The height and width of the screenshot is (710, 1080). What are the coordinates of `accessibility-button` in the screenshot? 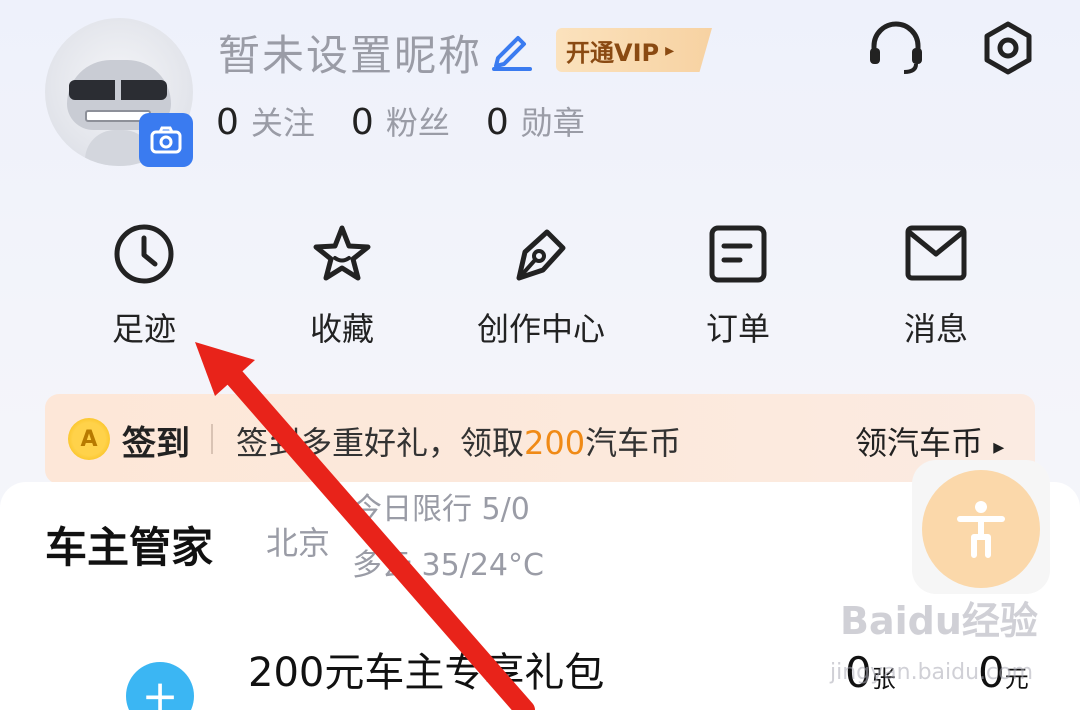 It's located at (981, 529).